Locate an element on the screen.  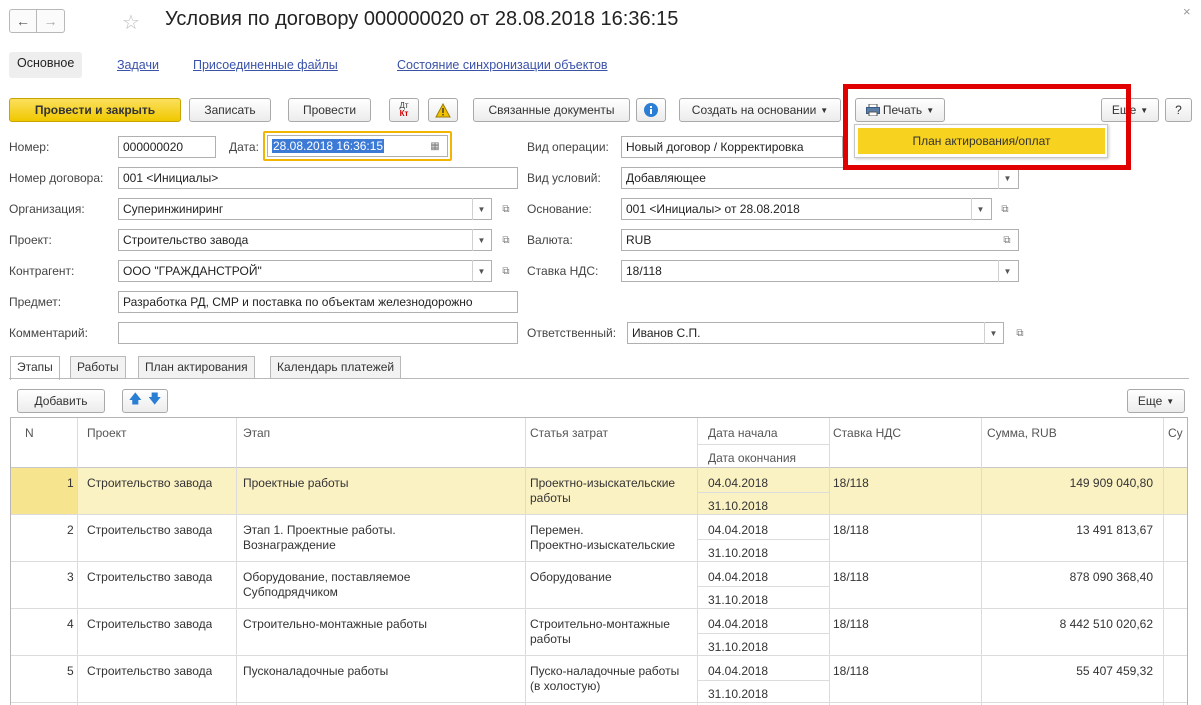
tab-stages: Этапы is located at coordinates (35, 368).